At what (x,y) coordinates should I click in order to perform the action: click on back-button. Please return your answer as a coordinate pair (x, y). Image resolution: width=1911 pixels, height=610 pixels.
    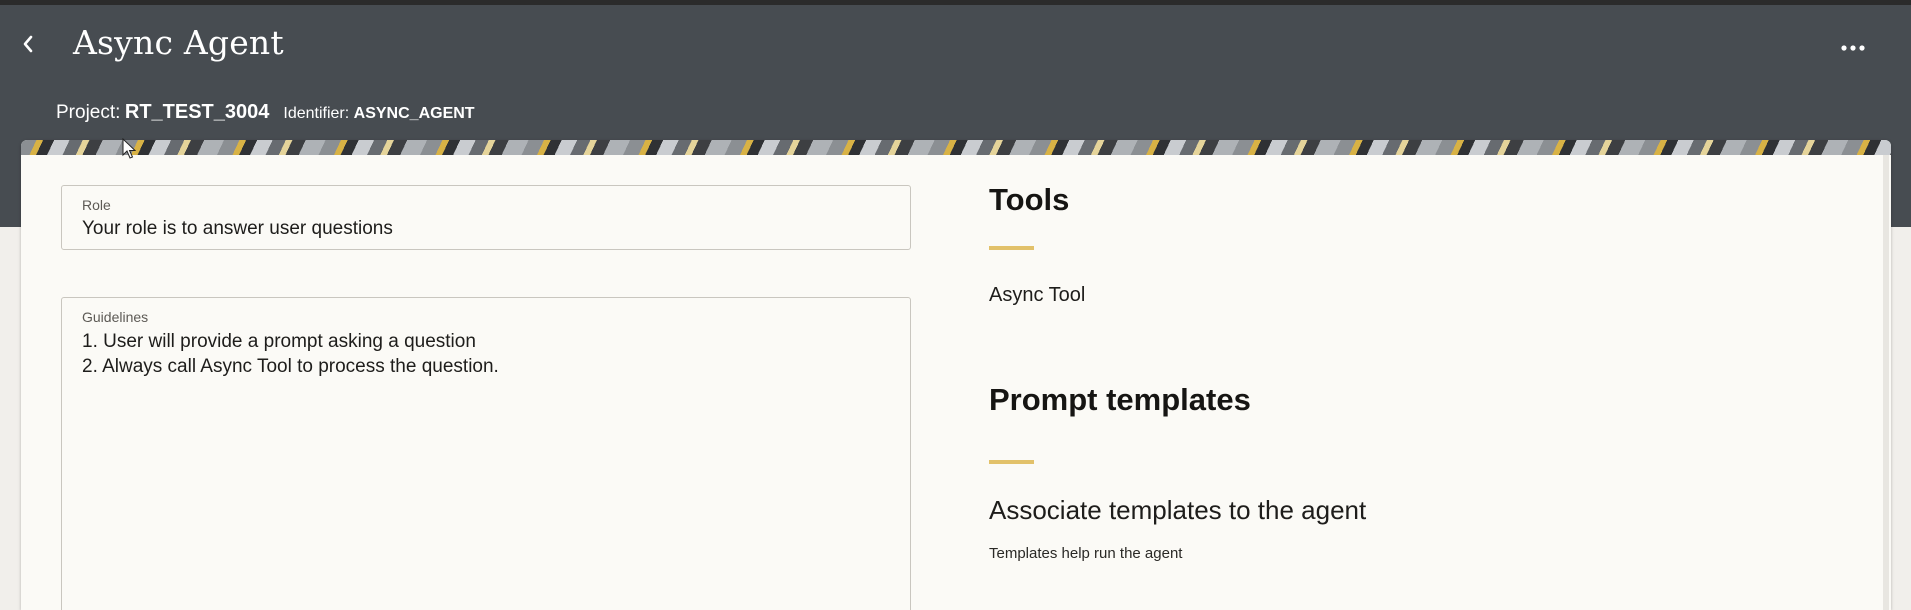
    Looking at the image, I should click on (28, 44).